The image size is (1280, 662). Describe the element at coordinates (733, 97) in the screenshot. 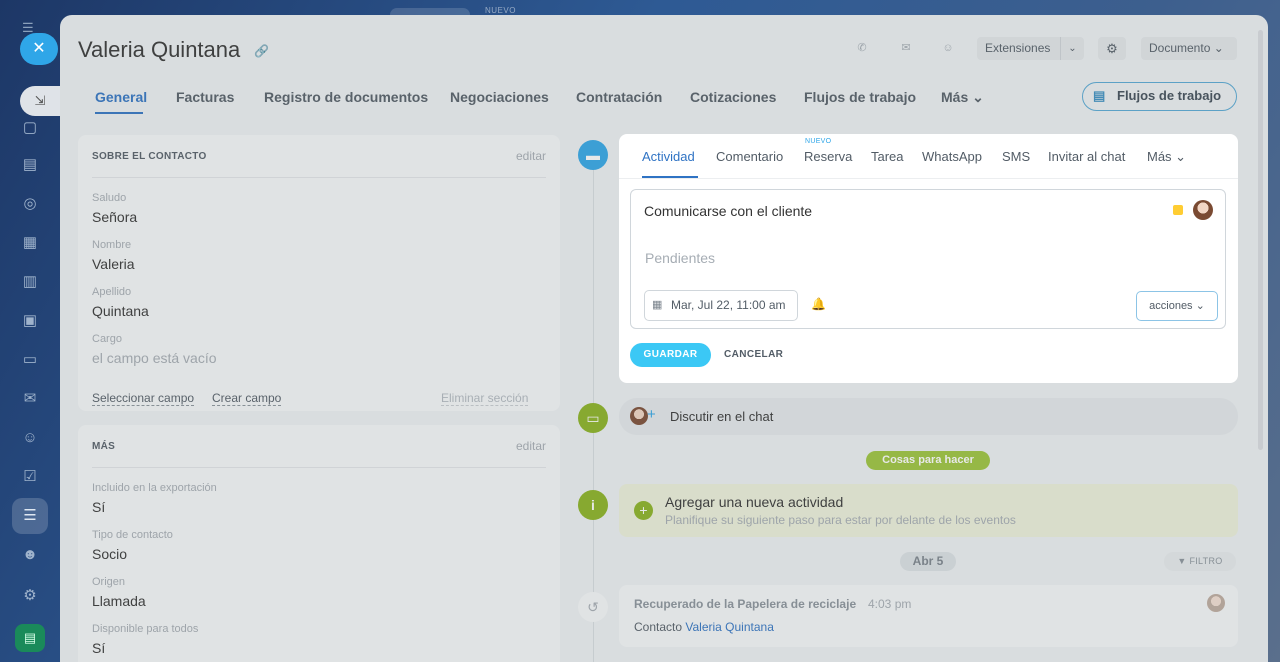

I see `tab-quotes: Cotizaciones` at that location.